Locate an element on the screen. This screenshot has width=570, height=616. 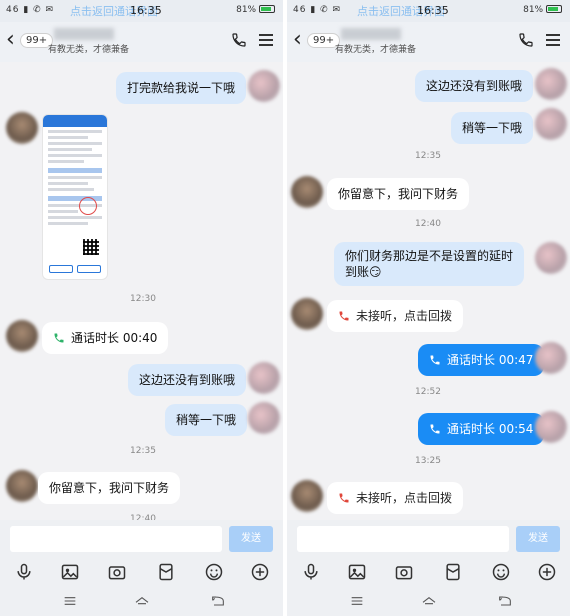
call-duration: 通话时长 00:47 is located at coordinates (490, 360).